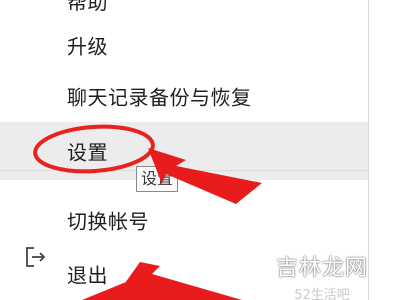  Describe the element at coordinates (87, 46) in the screenshot. I see `menu-item-upgrade-label: 升级` at that location.